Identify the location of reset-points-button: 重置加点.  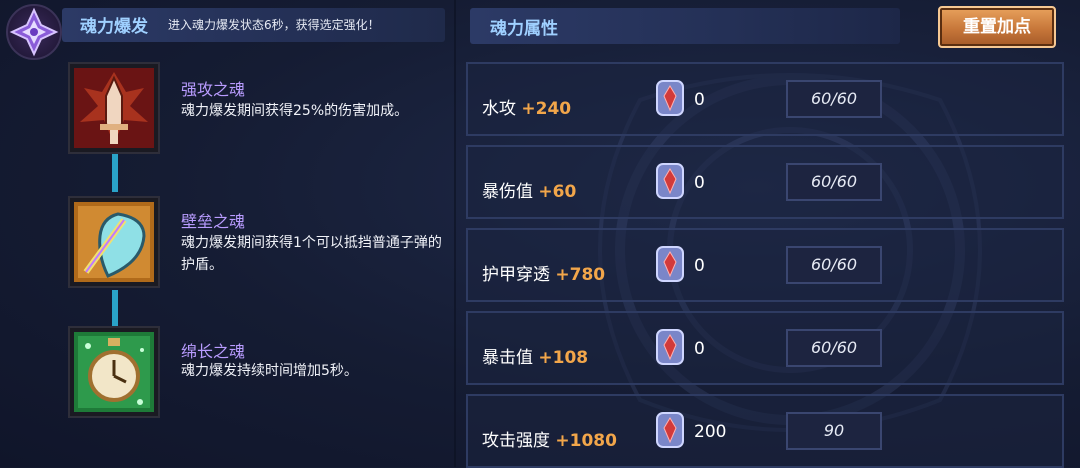
(997, 27).